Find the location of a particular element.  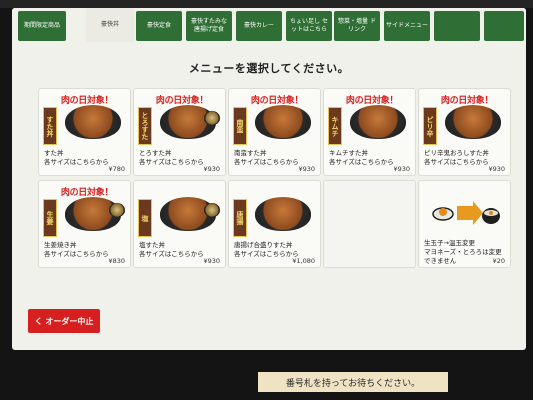

dish-price: ¥780 is located at coordinates (116, 169).